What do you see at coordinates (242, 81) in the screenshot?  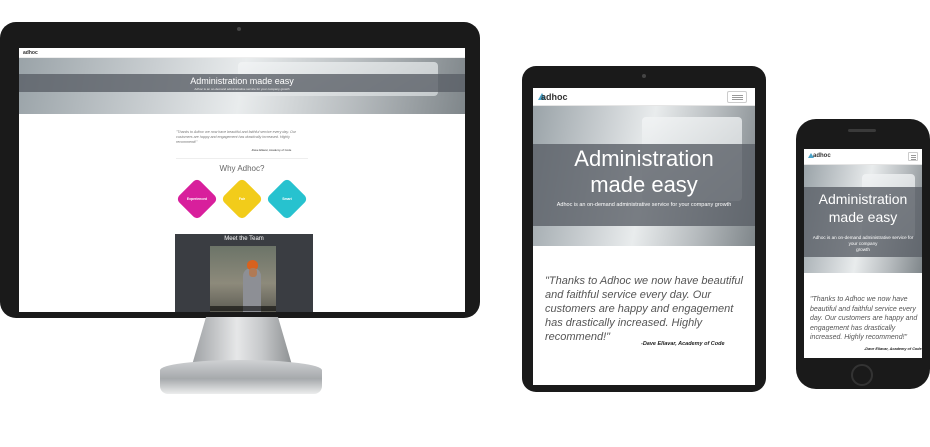 I see `desktop-hero-title: Administration made easy` at bounding box center [242, 81].